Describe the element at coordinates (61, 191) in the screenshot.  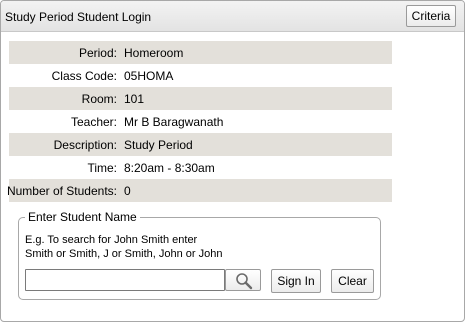
I see `student-count-label: Number of Students:` at that location.